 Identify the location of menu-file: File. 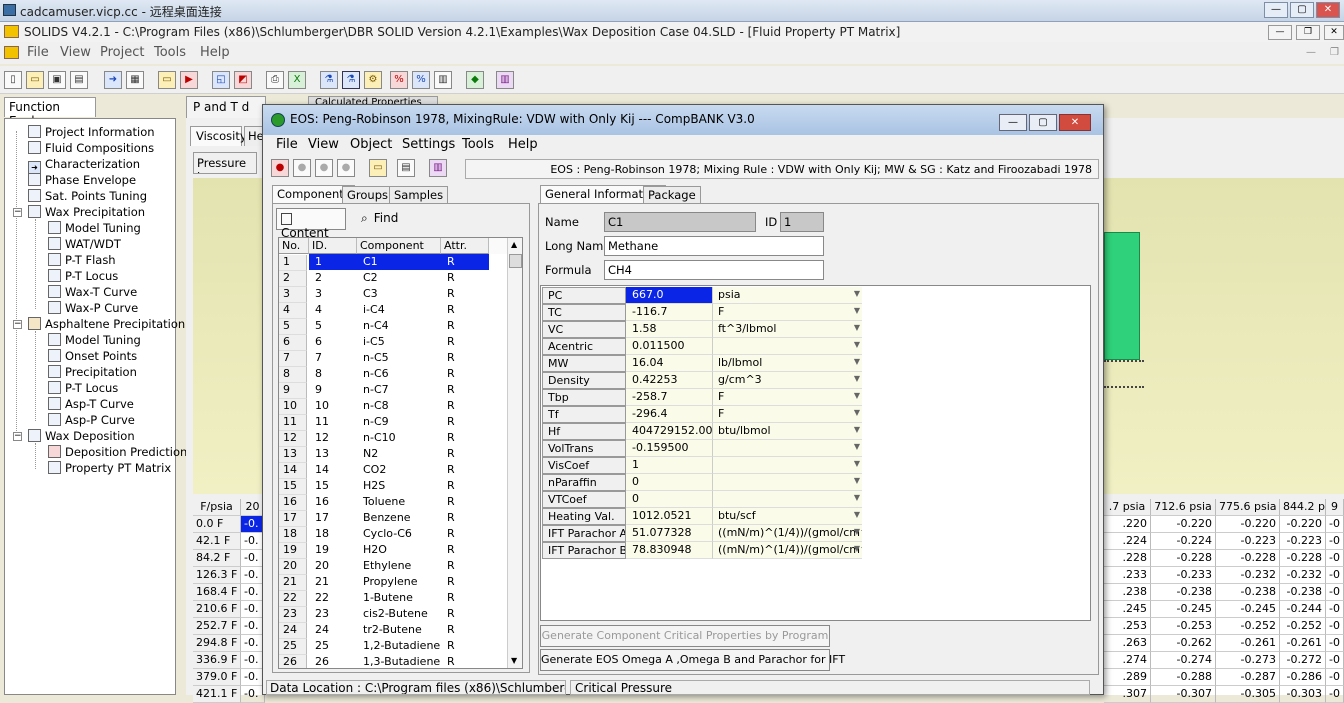
(38, 52).